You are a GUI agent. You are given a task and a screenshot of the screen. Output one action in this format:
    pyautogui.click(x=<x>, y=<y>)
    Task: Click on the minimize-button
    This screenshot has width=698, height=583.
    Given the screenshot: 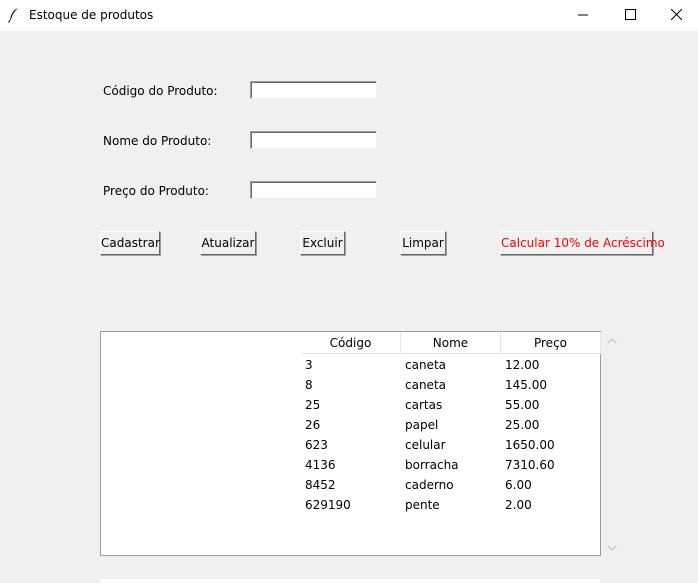 What is the action you would take?
    pyautogui.click(x=583, y=15)
    